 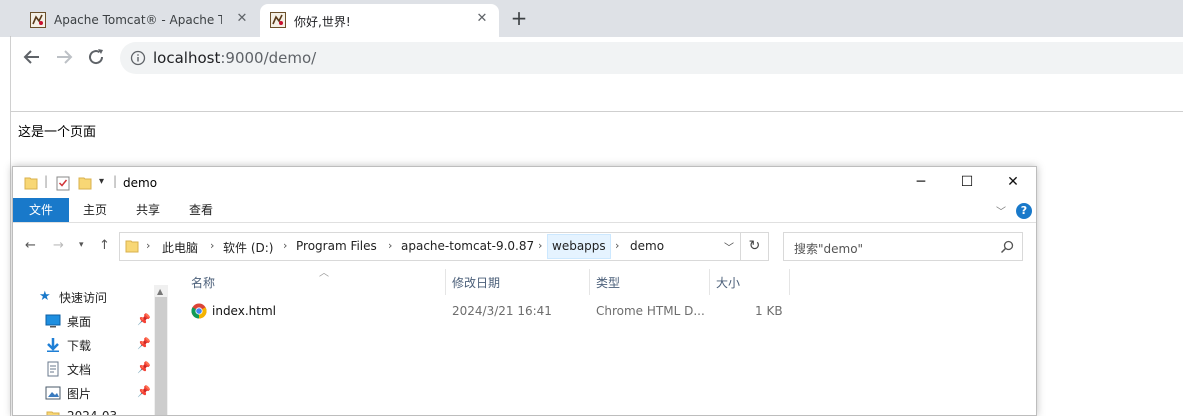 I want to click on file-modified: 2024/3/21 16:41, so click(x=502, y=311).